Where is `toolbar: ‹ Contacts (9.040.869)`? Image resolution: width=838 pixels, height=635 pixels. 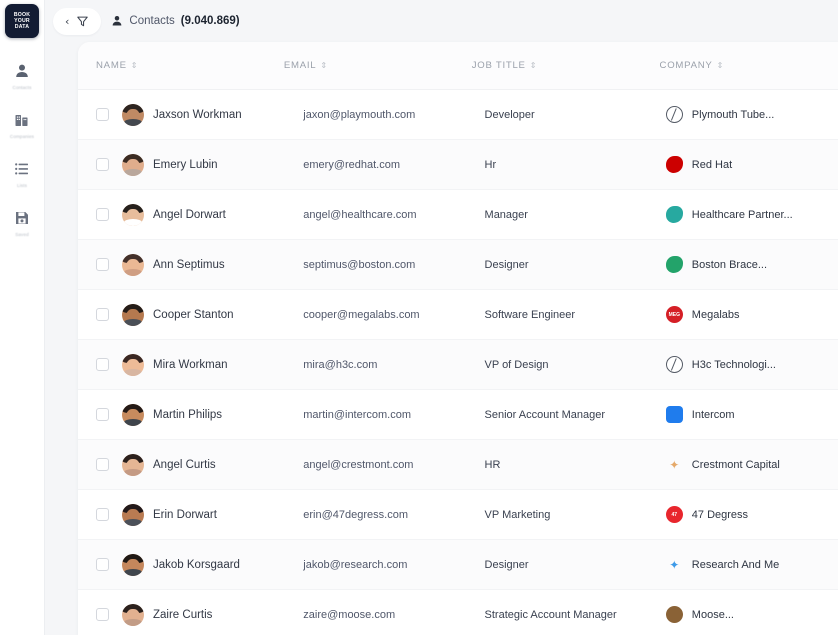 toolbar: ‹ Contacts (9.040.869) is located at coordinates (441, 21).